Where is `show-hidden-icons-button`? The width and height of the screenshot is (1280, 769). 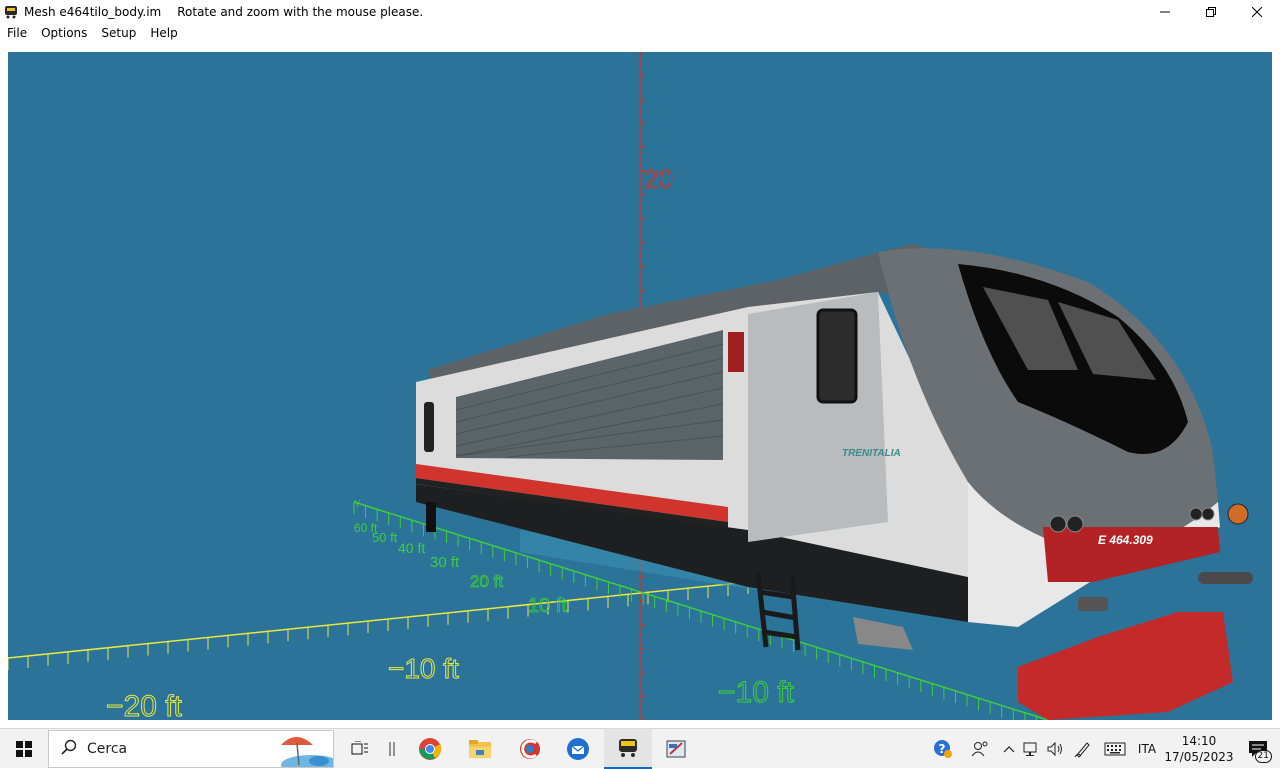
show-hidden-icons-button is located at coordinates (1009, 749).